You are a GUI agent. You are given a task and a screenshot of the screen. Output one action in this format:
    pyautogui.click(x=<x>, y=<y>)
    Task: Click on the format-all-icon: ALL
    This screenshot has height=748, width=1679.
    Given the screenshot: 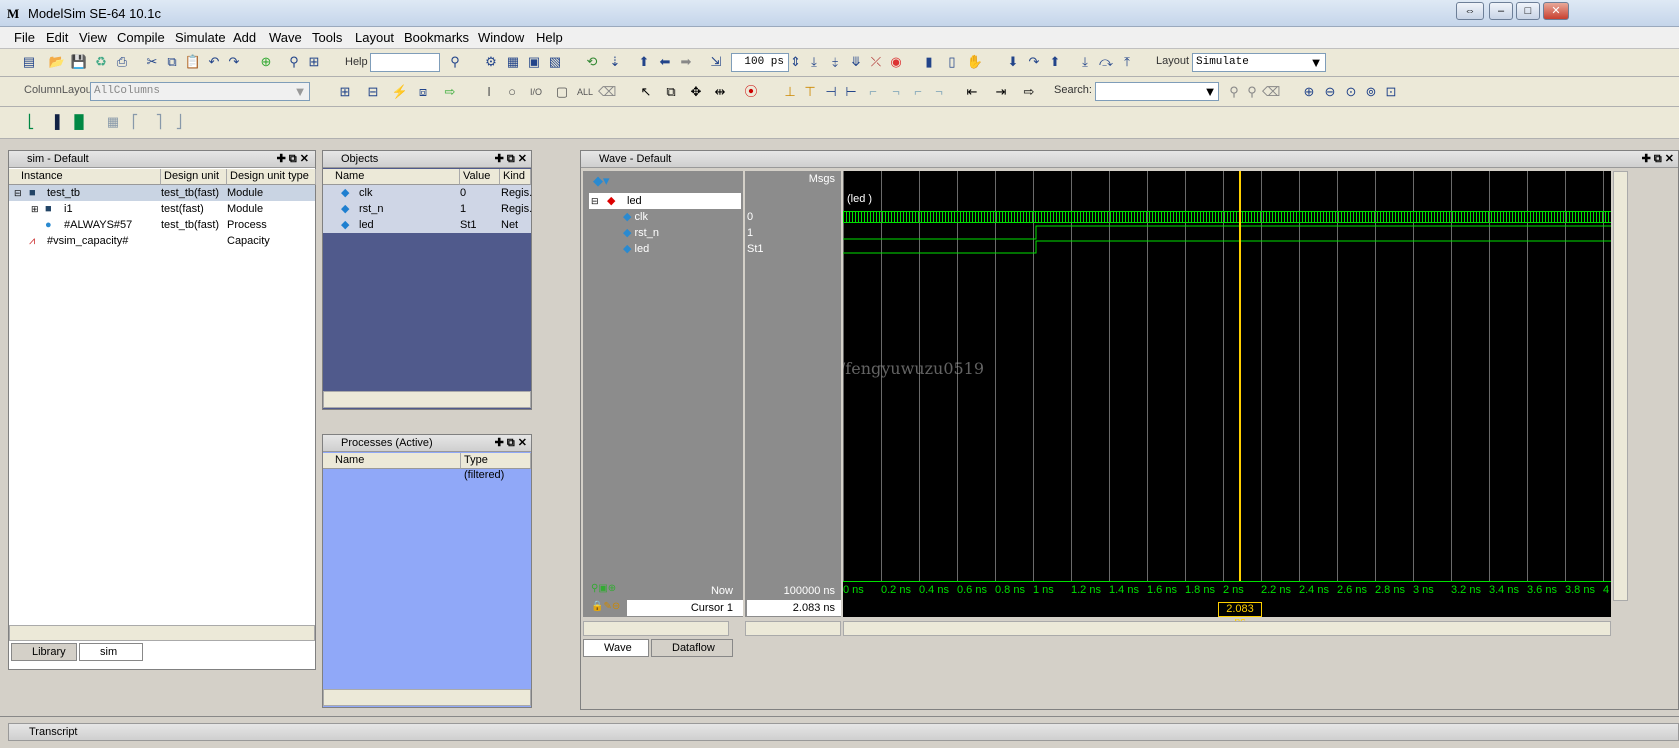 What is the action you would take?
    pyautogui.click(x=585, y=92)
    